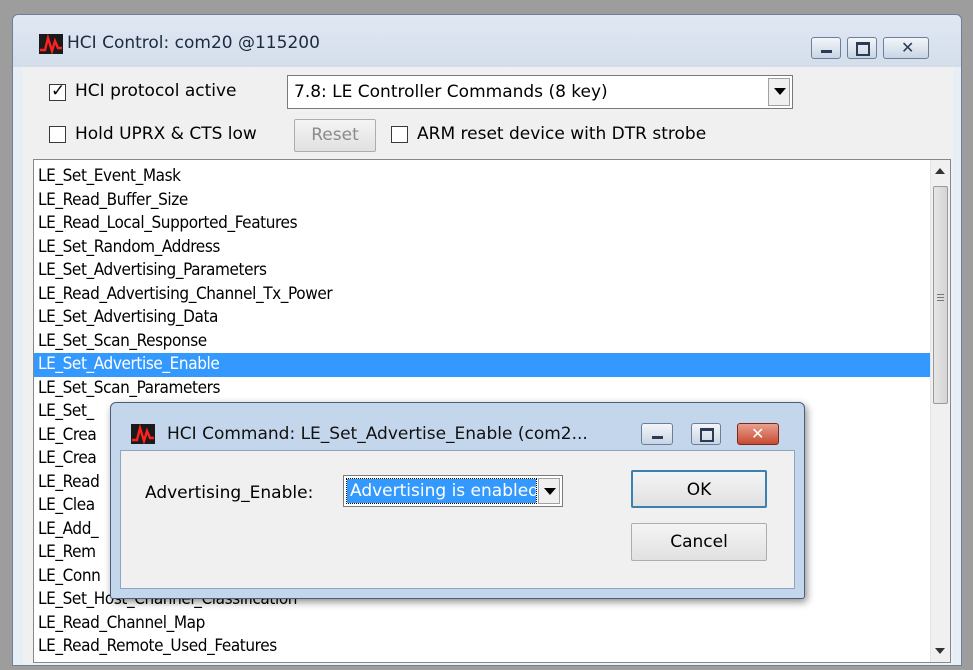 Image resolution: width=973 pixels, height=670 pixels. I want to click on command-list-item: LE_Set_Scan_Parameters, so click(483, 389).